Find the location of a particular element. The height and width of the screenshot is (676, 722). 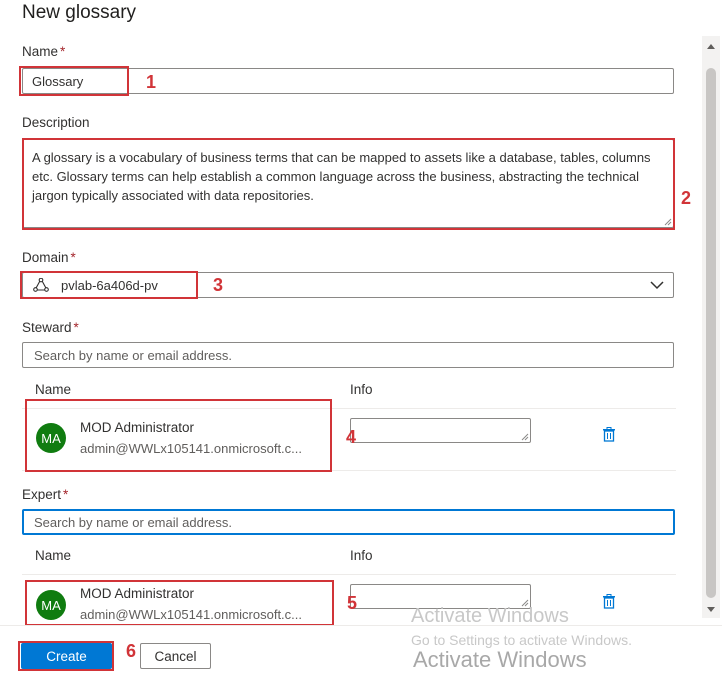

annotation-5: 5 is located at coordinates (352, 603).